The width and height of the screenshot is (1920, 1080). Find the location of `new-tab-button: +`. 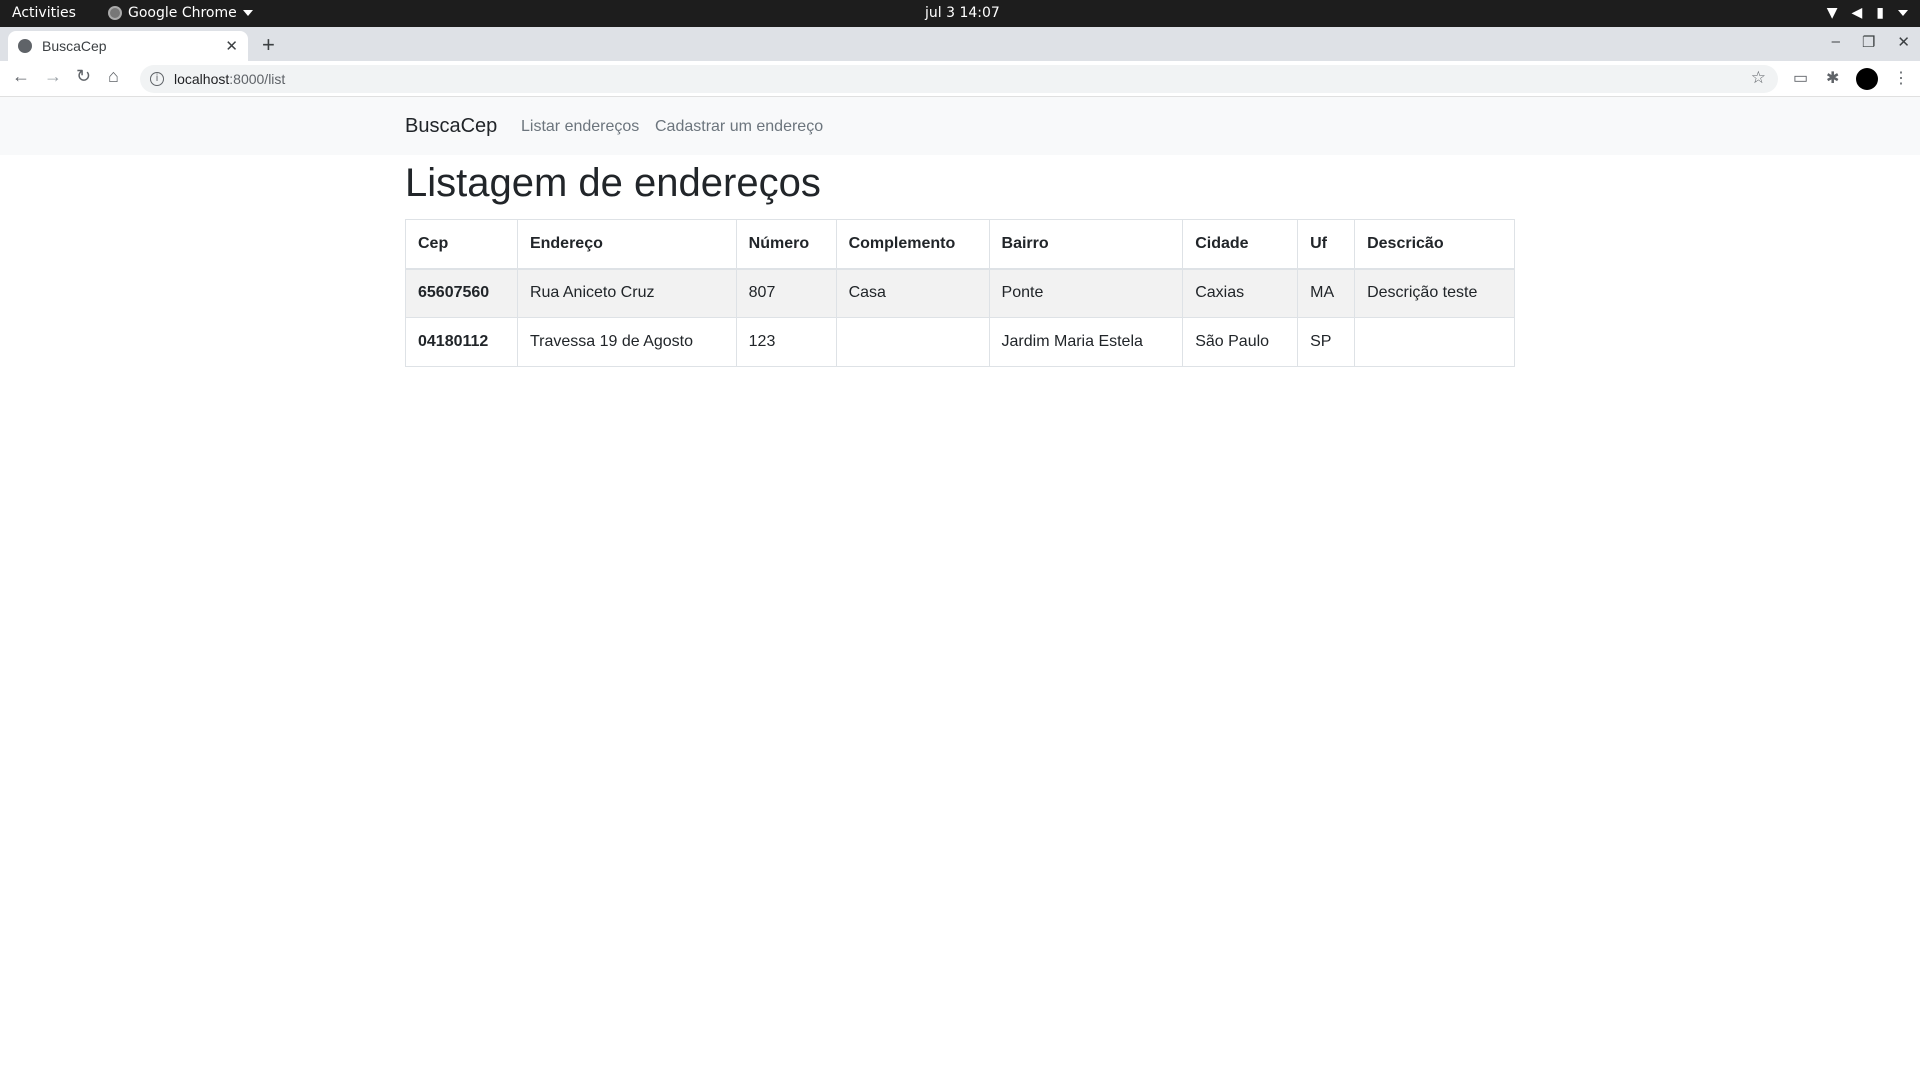

new-tab-button: + is located at coordinates (268, 45).